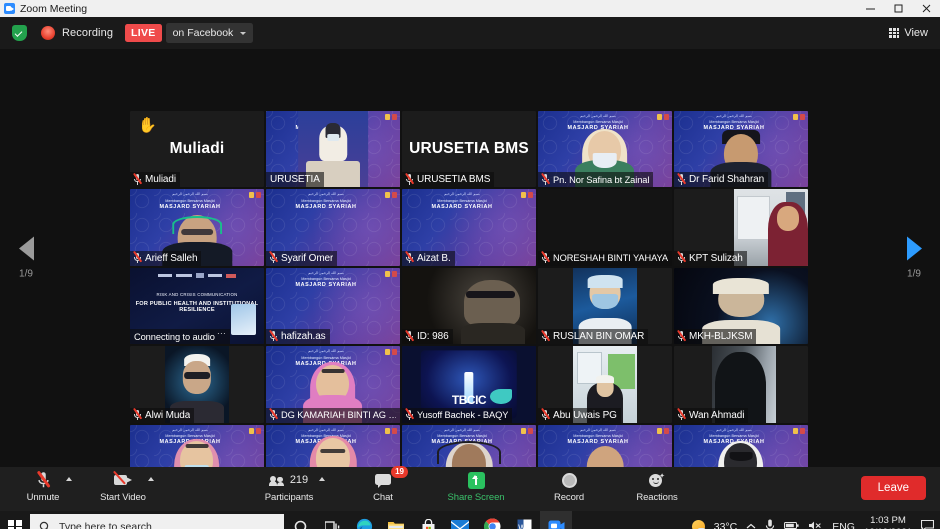 This screenshot has height=529, width=940. I want to click on record-circle-icon, so click(569, 480).